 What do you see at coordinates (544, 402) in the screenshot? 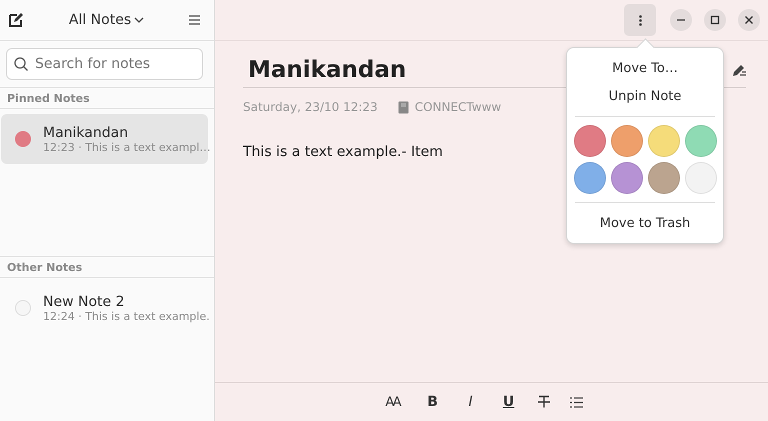
I see `strikethrough-icon` at bounding box center [544, 402].